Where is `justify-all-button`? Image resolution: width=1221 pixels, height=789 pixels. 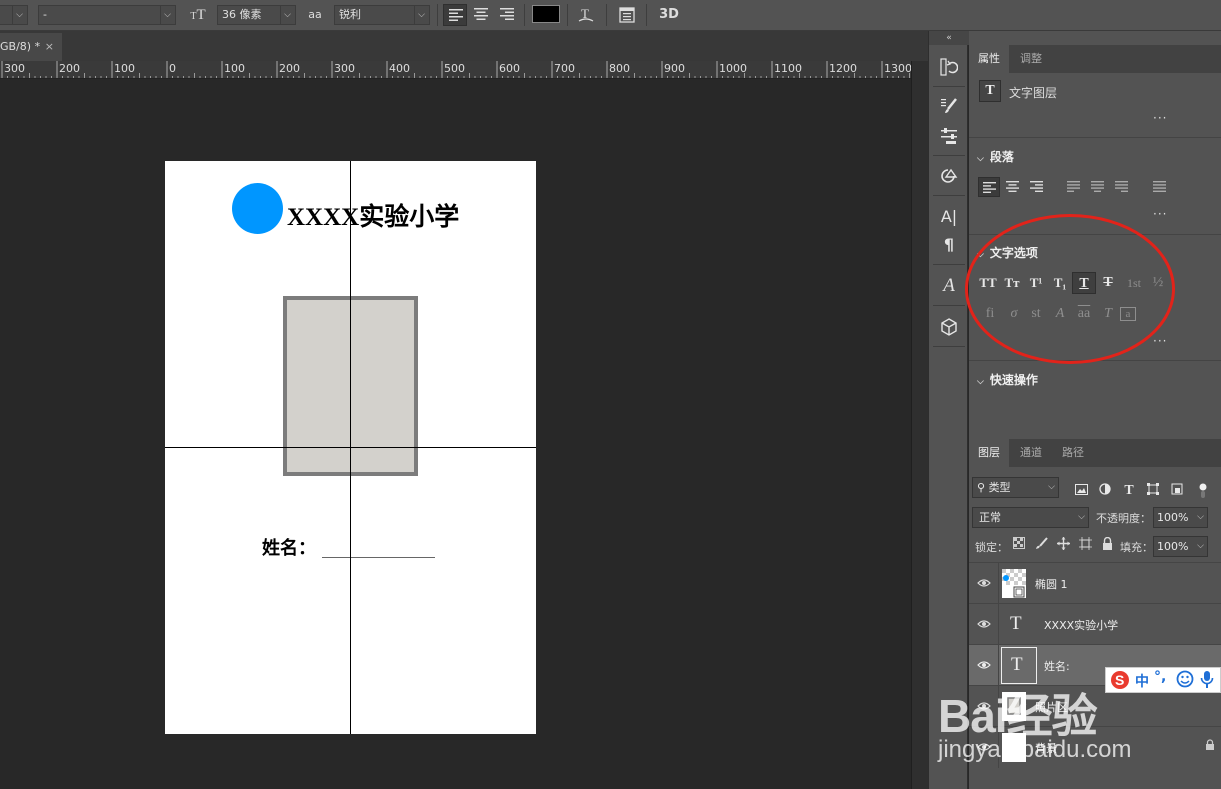 justify-all-button is located at coordinates (1160, 187).